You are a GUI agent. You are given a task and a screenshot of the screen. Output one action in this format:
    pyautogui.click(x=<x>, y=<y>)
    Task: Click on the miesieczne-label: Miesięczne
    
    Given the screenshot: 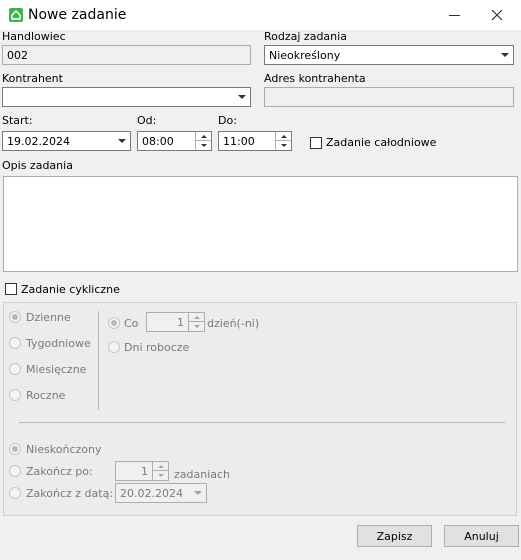 What is the action you would take?
    pyautogui.click(x=56, y=369)
    